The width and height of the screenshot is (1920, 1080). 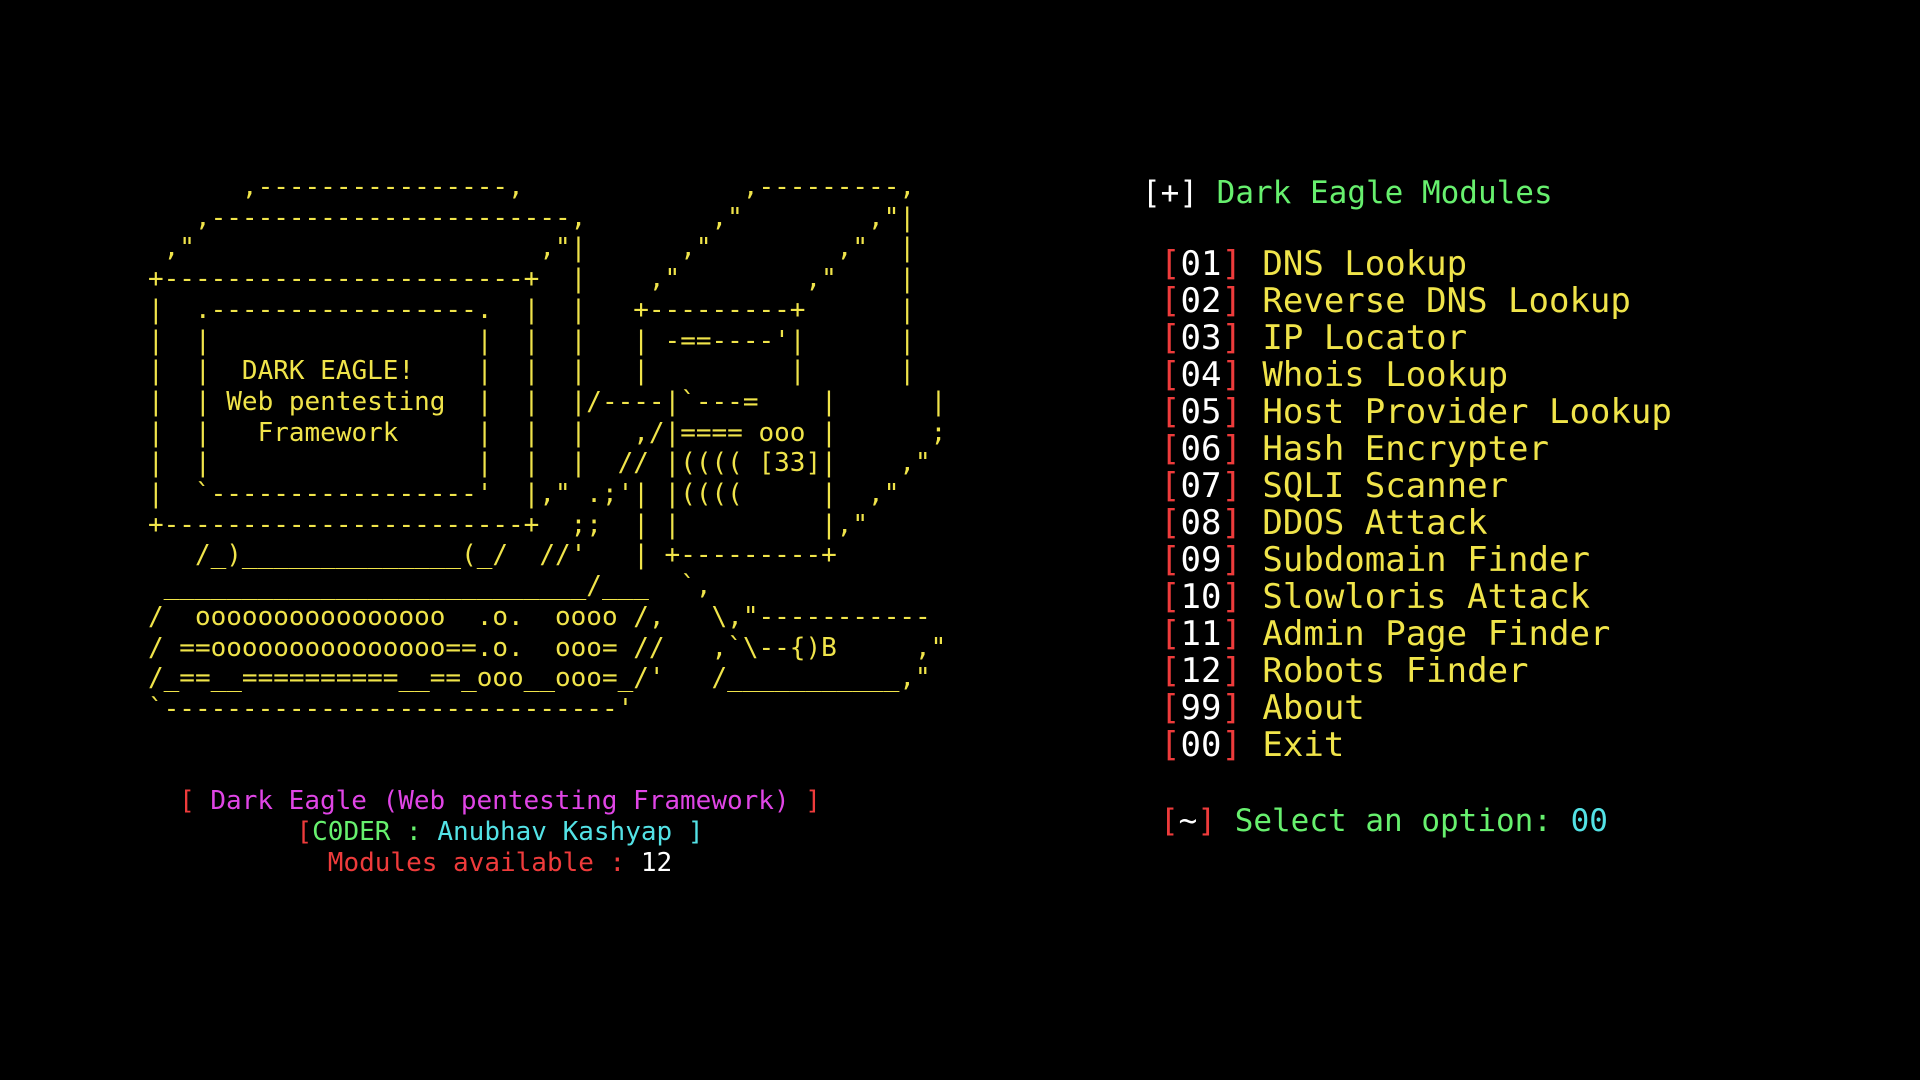 I want to click on prompt-open-bracket: [, so click(x=1169, y=821).